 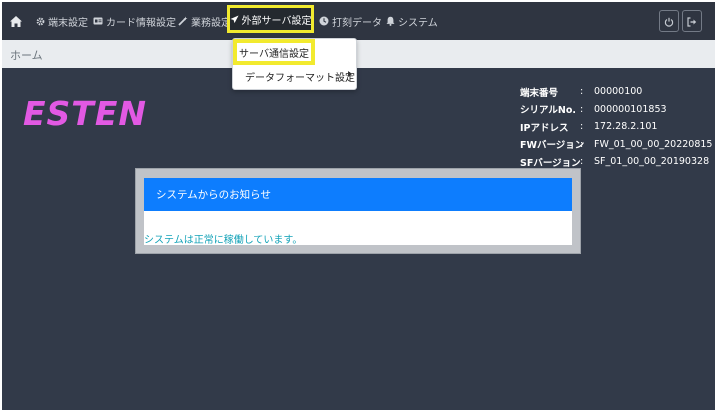 I want to click on dropdown-item-server-communication: サーバ通信設定, so click(x=274, y=52).